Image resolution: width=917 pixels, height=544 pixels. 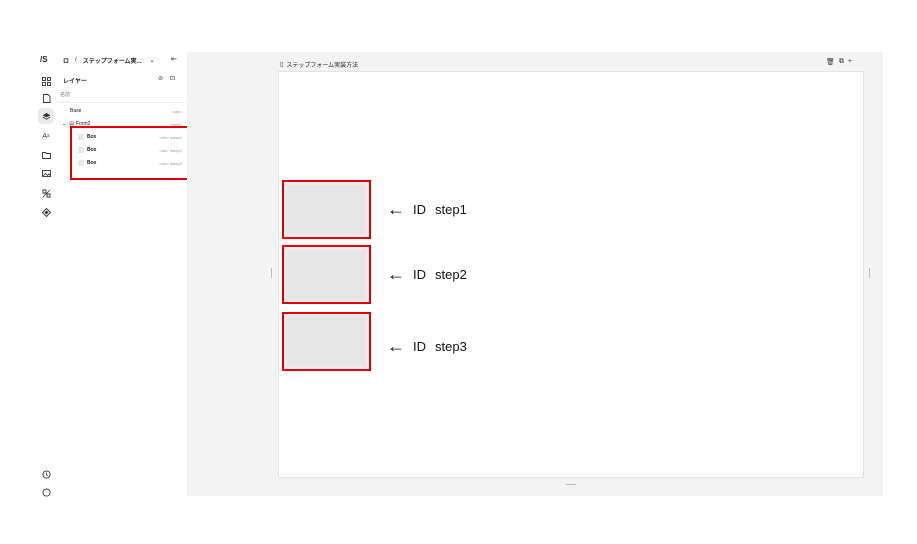 I want to click on step2-box, so click(x=326, y=274).